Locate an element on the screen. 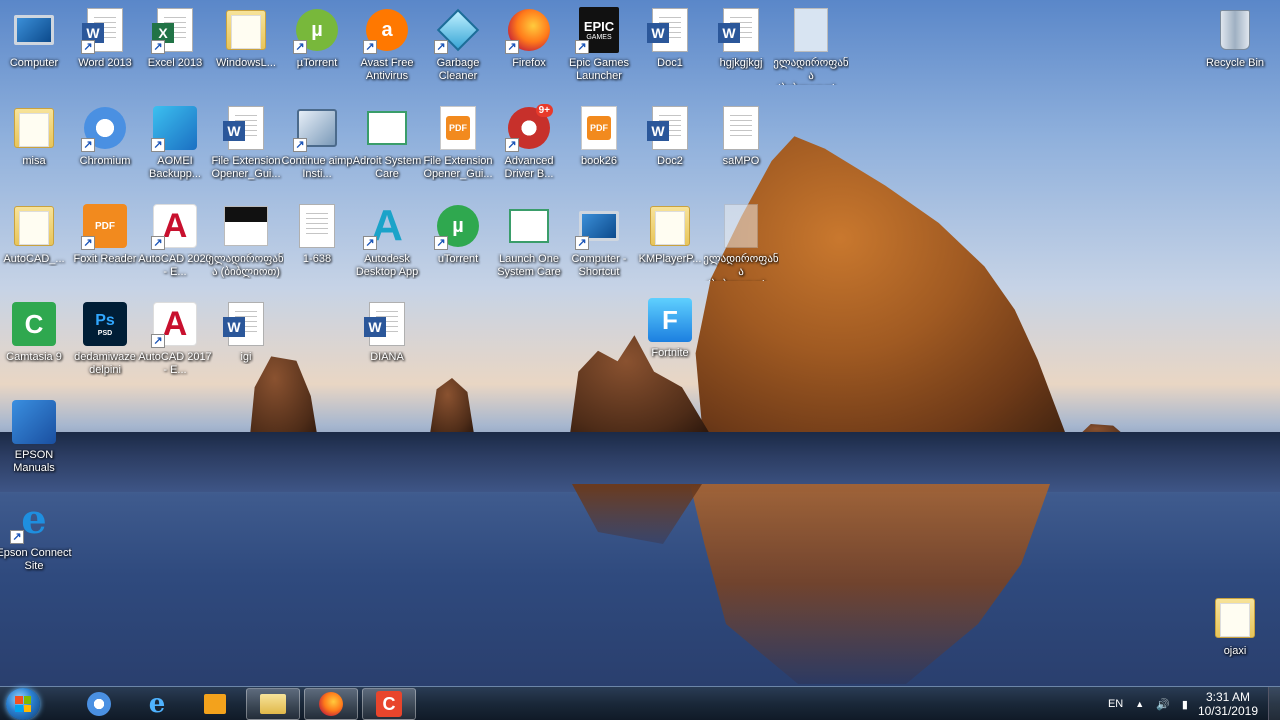 The width and height of the screenshot is (1280, 720). desktop-icon-ojaxi: ojaxi is located at coordinates (1235, 640).